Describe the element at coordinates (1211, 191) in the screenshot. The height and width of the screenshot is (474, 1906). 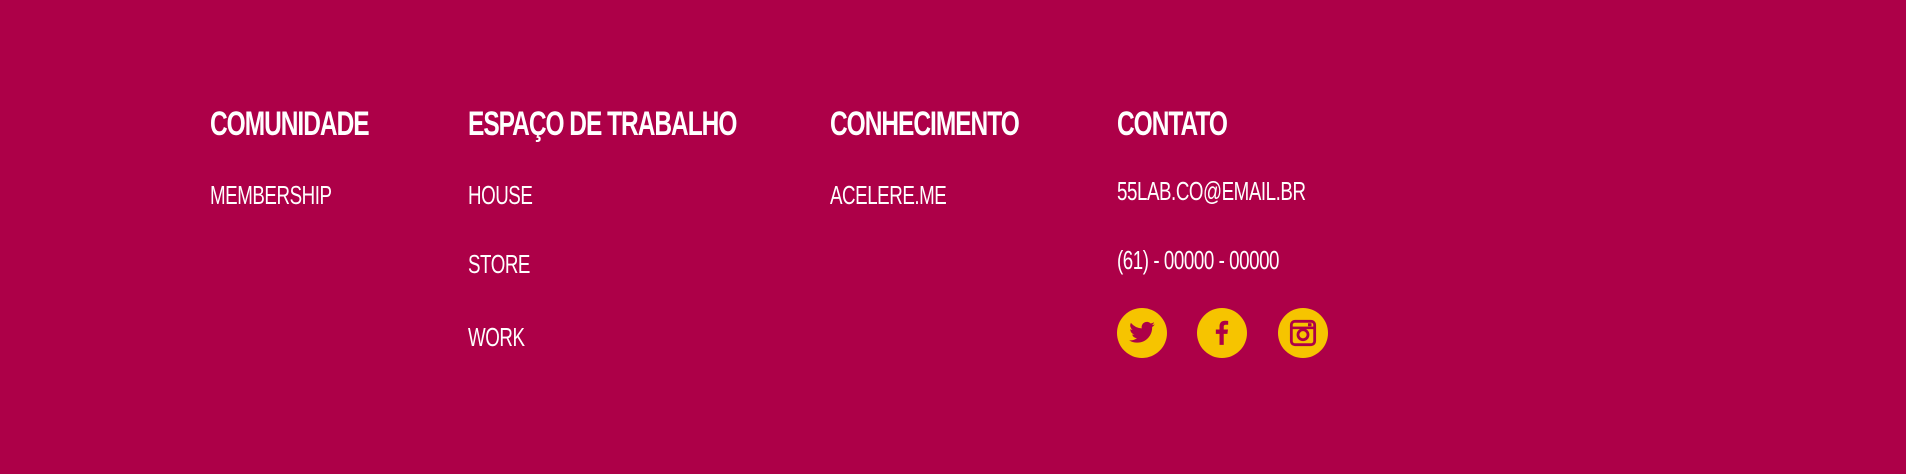
I see `contact-email-link: 55LAB.CO@EMAIL.BR` at that location.